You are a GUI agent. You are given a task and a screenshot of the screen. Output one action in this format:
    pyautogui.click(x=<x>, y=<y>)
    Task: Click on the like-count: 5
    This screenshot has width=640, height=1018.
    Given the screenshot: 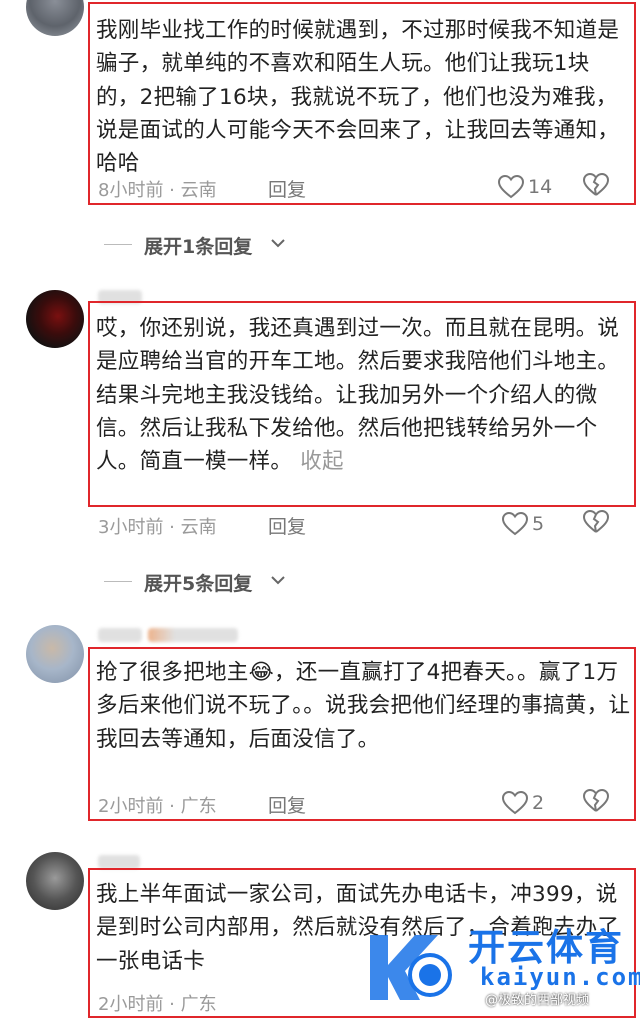 What is the action you would take?
    pyautogui.click(x=538, y=524)
    